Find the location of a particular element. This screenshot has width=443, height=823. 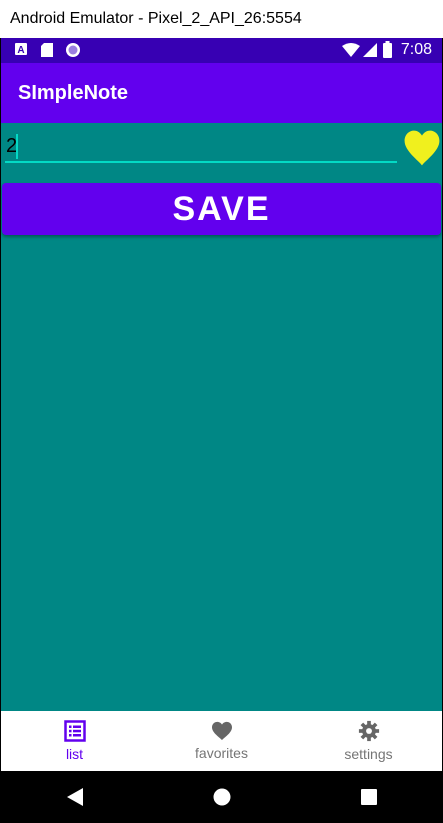

nav-item-settings: settings is located at coordinates (368, 741).